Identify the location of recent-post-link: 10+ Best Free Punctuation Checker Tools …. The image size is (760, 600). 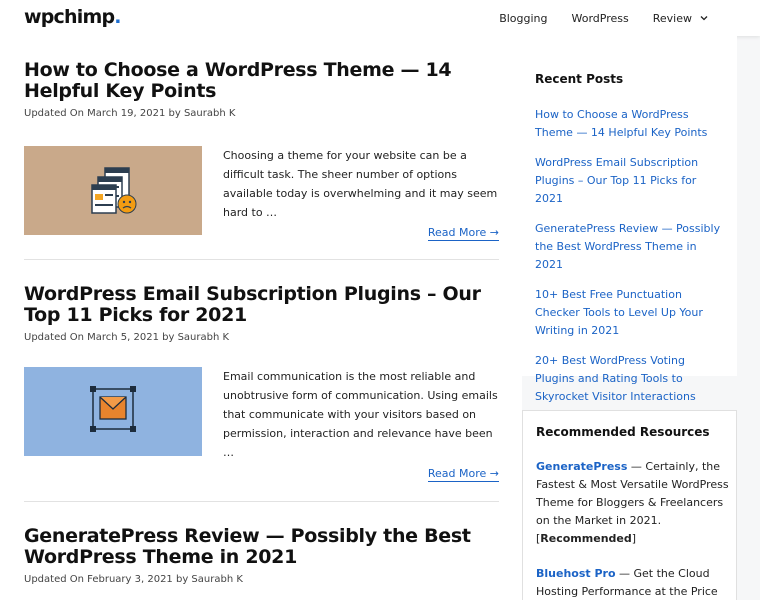
(630, 313).